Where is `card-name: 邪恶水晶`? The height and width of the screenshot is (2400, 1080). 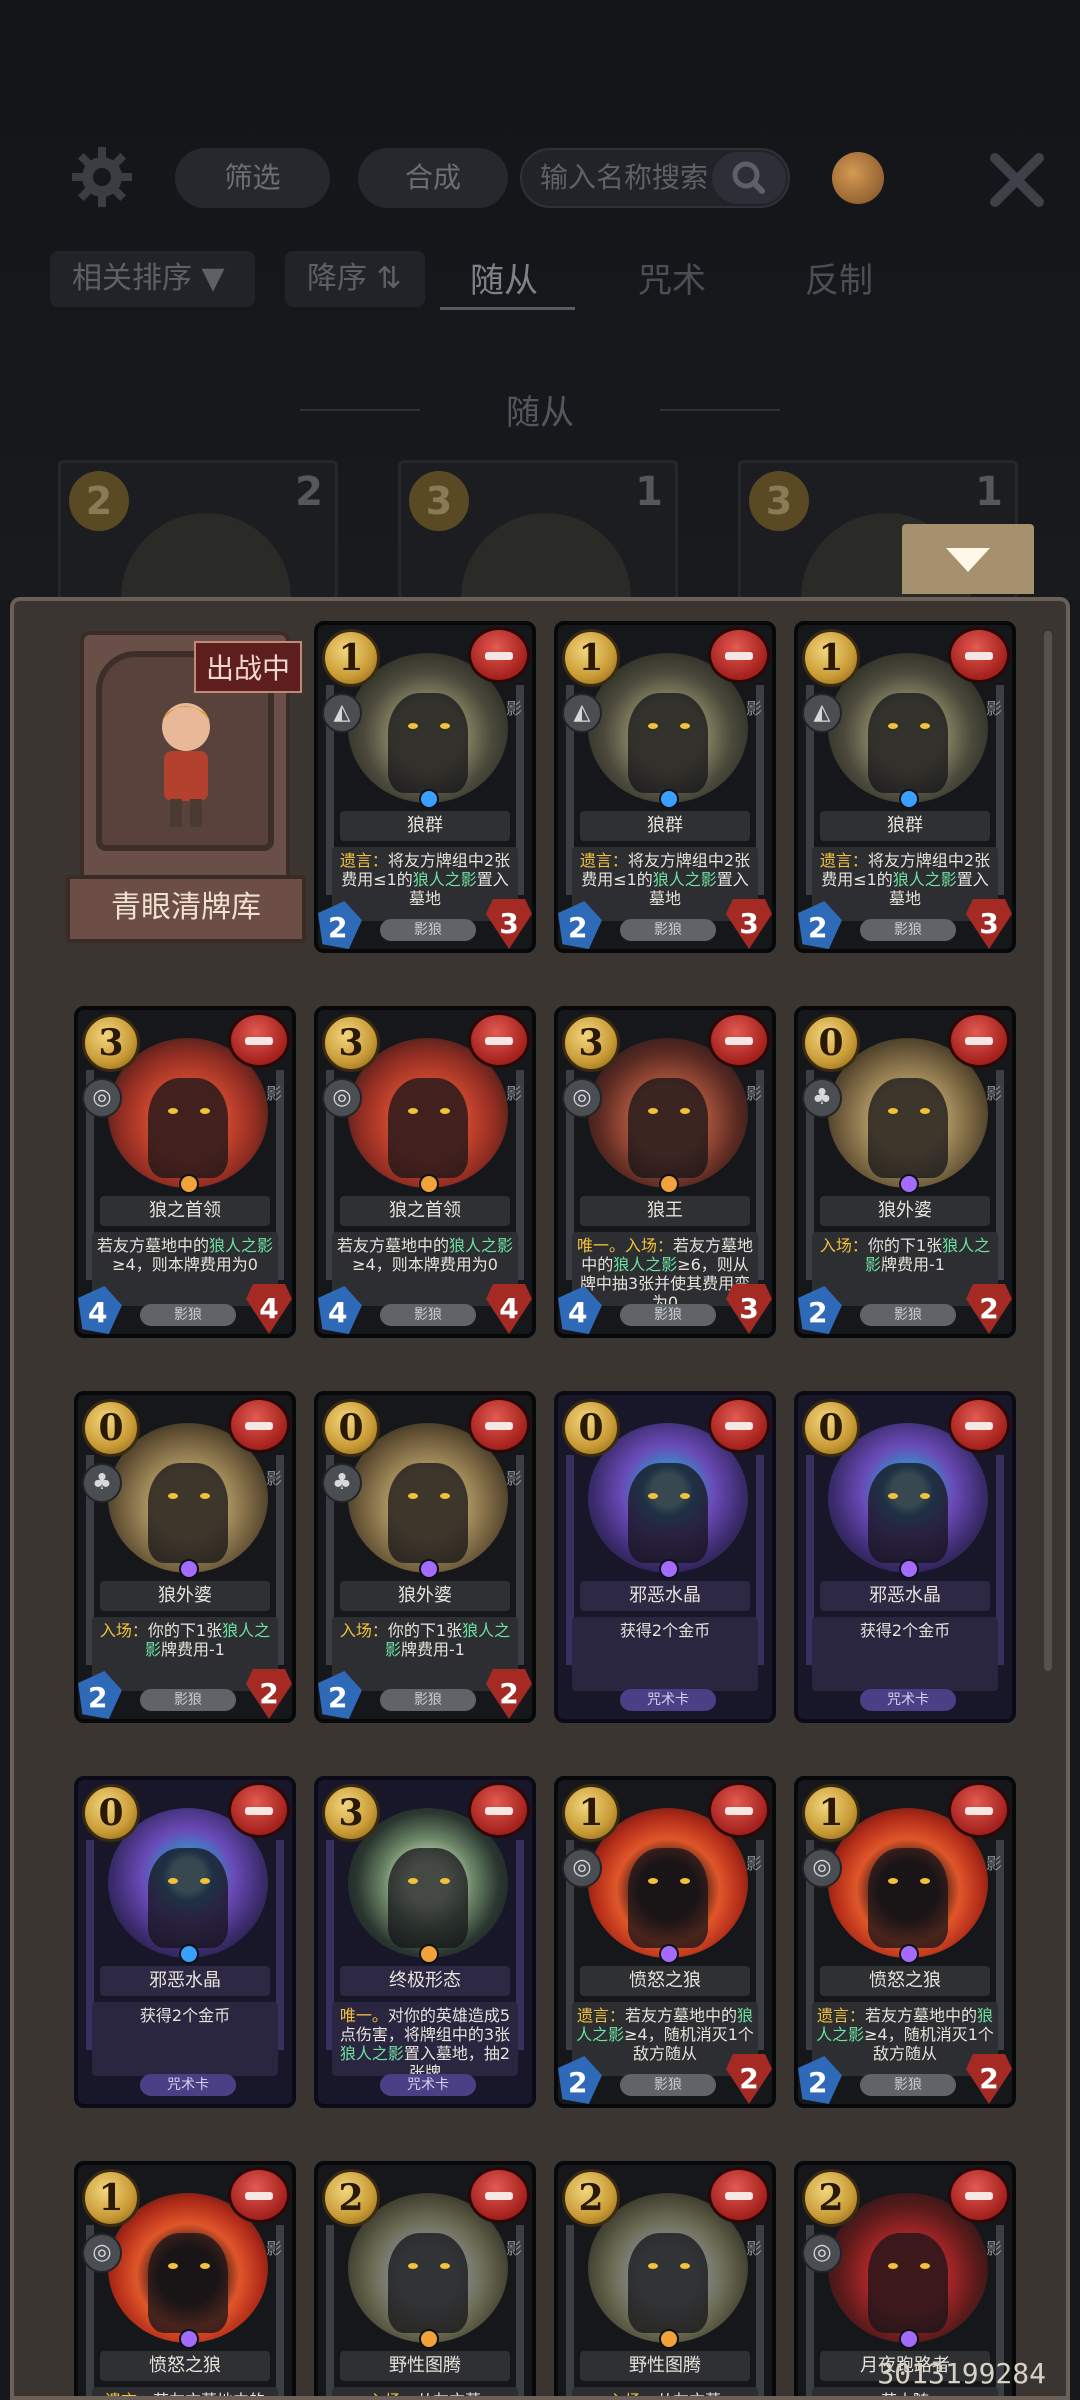
card-name: 邪恶水晶 is located at coordinates (905, 1596).